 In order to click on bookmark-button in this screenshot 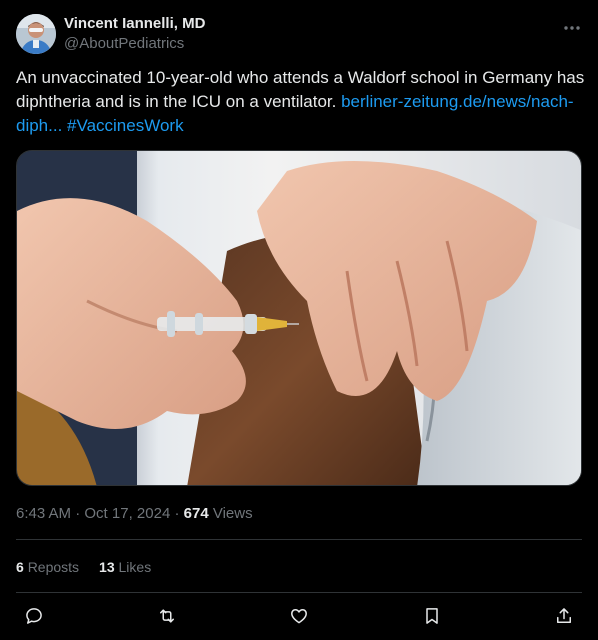, I will do `click(432, 616)`.